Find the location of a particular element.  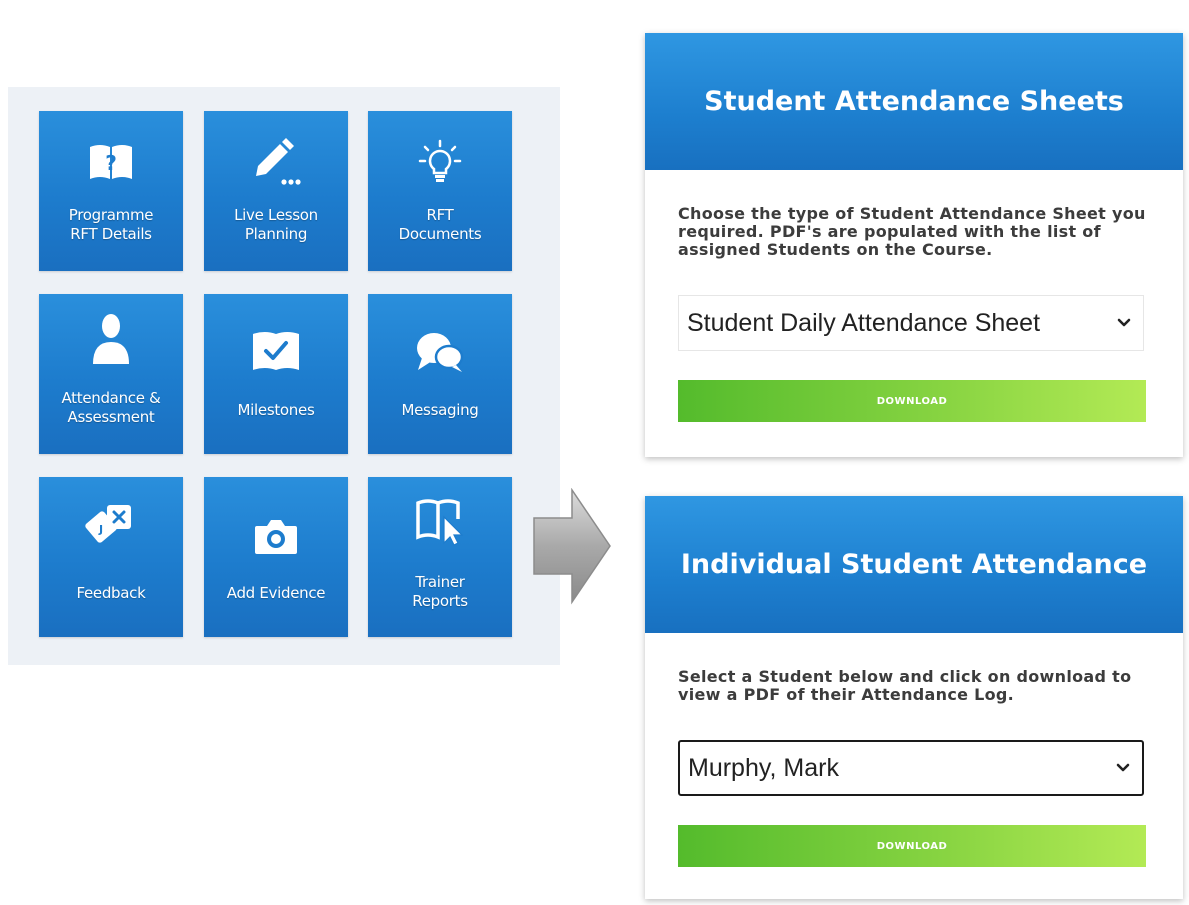

tile-messaging: Messaging is located at coordinates (440, 374).